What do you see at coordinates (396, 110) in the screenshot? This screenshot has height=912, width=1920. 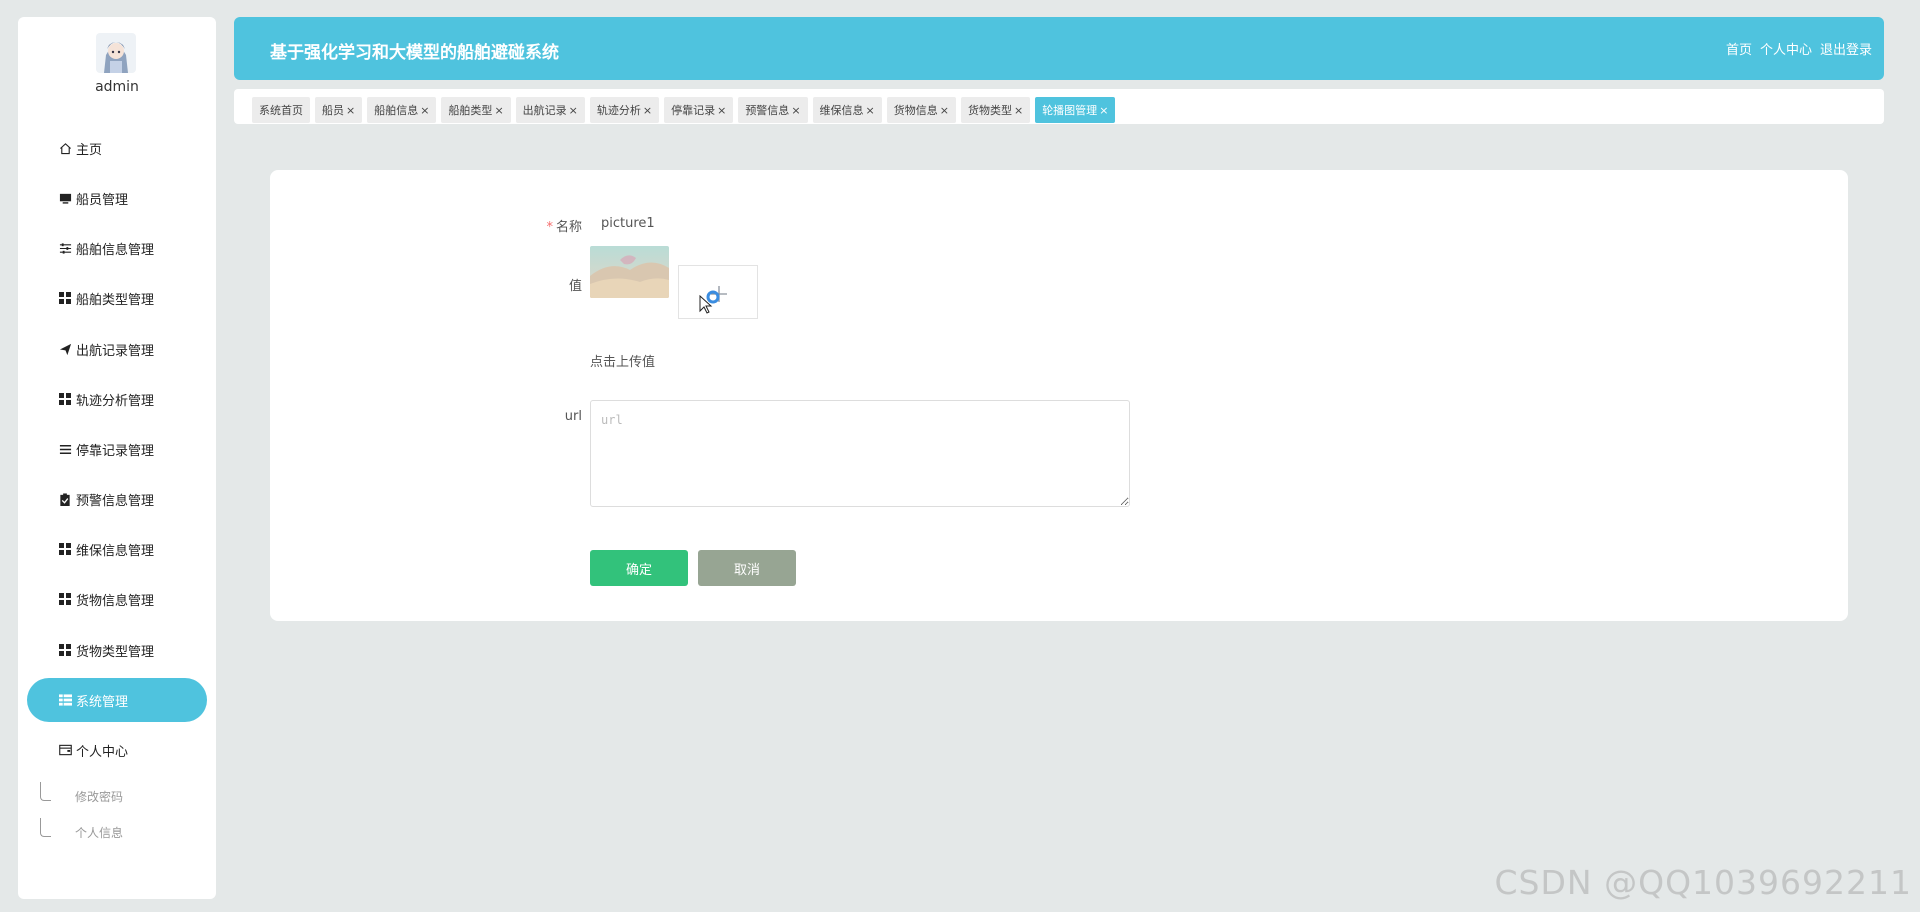 I see `tab-label: 船舶信息` at bounding box center [396, 110].